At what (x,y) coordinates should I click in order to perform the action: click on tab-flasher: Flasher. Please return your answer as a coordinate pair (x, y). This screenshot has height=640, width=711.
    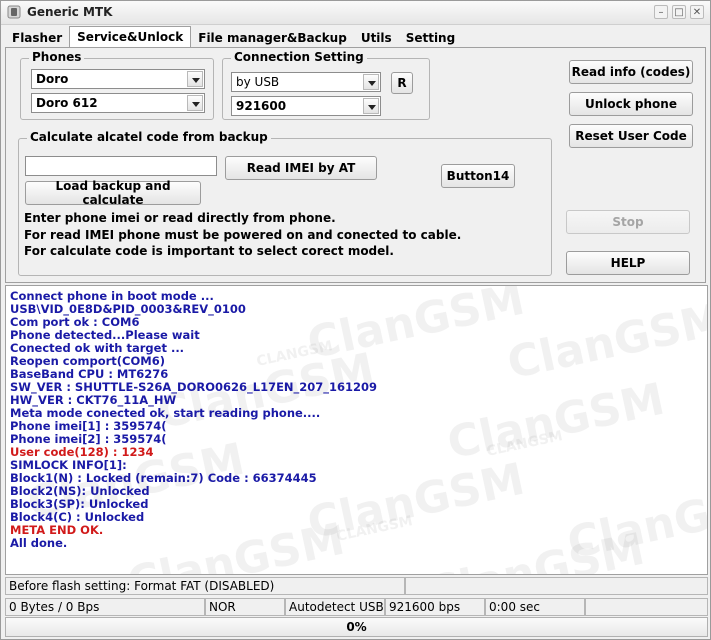
    Looking at the image, I should click on (37, 38).